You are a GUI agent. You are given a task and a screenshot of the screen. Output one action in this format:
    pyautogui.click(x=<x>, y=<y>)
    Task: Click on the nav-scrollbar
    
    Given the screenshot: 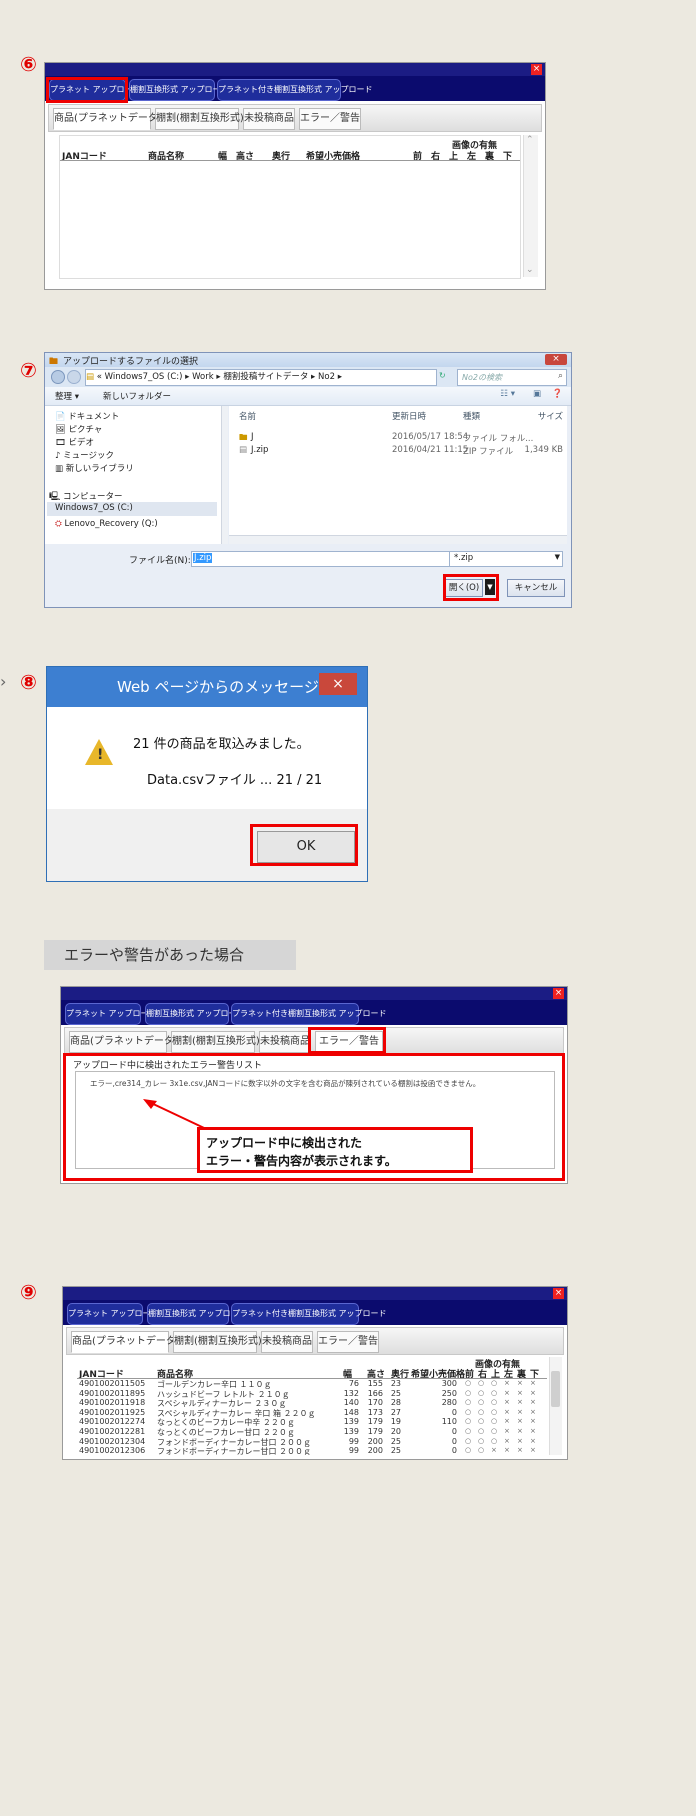 What is the action you would take?
    pyautogui.click(x=224, y=475)
    